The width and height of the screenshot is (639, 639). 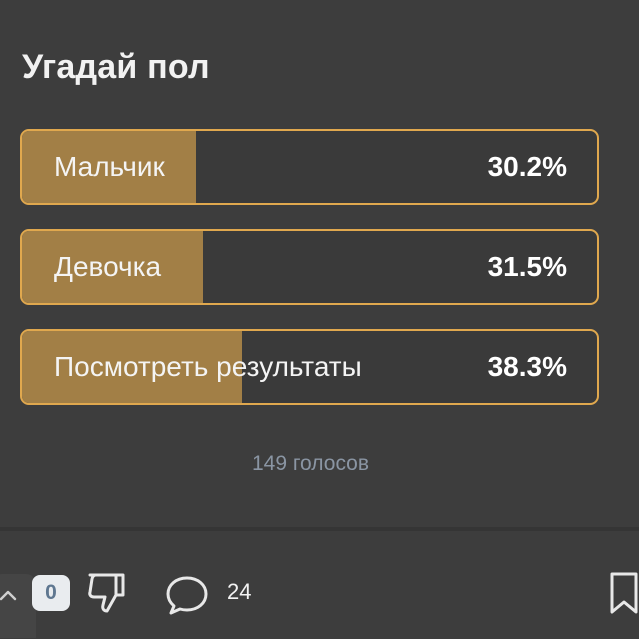 I want to click on poll-option-label: Девочка, so click(x=108, y=266).